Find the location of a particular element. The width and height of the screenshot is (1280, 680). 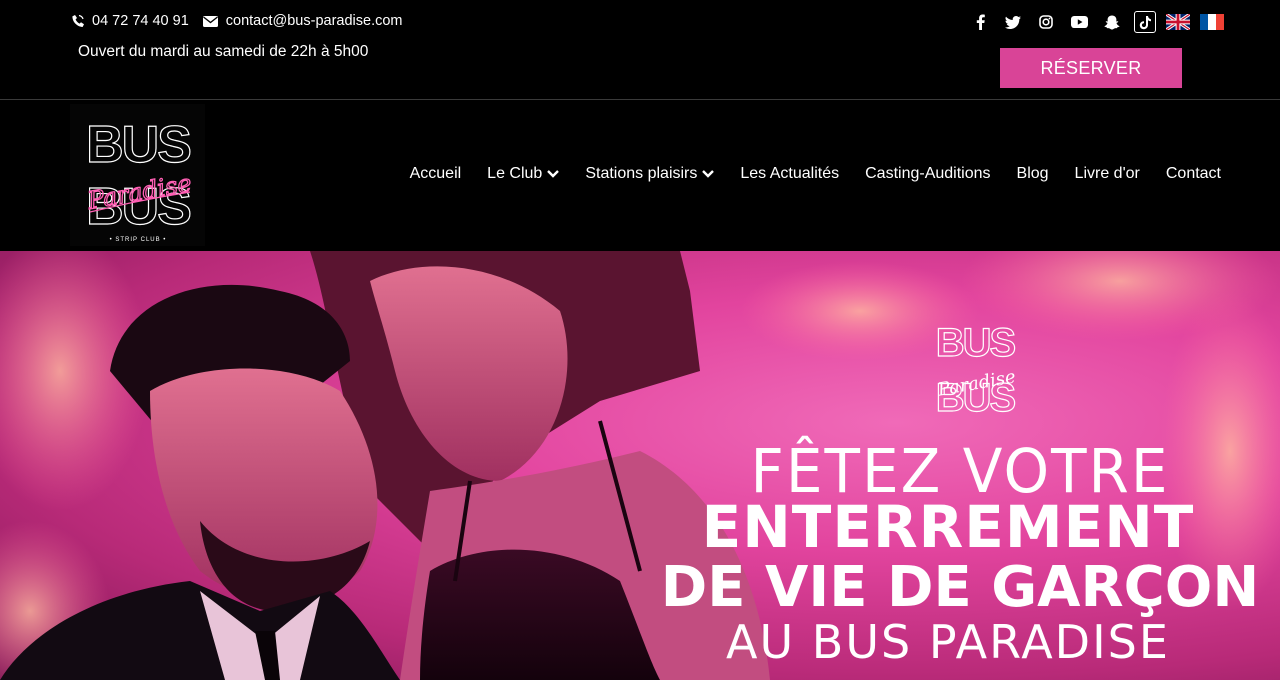

phone-number: 04 72 74 40 91 is located at coordinates (140, 21).